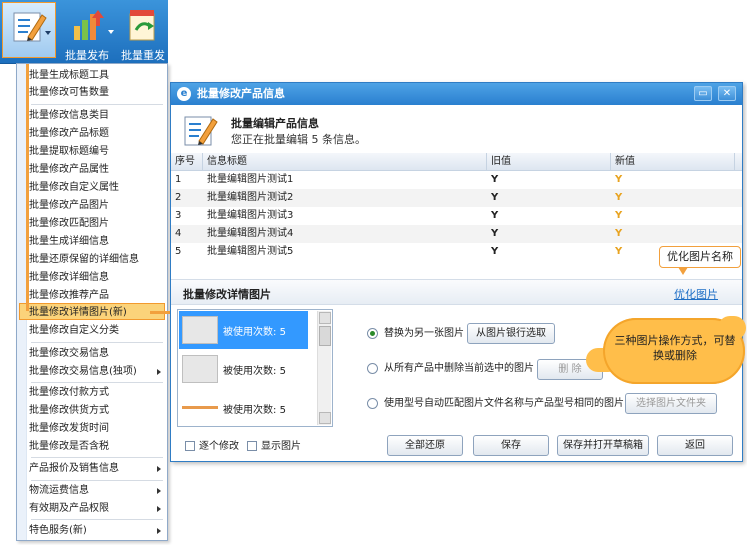  I want to click on dialog-footer: 逐个修改 显示图片 全部还原 保存 保存并打开草稿箱 返回, so click(456, 446).